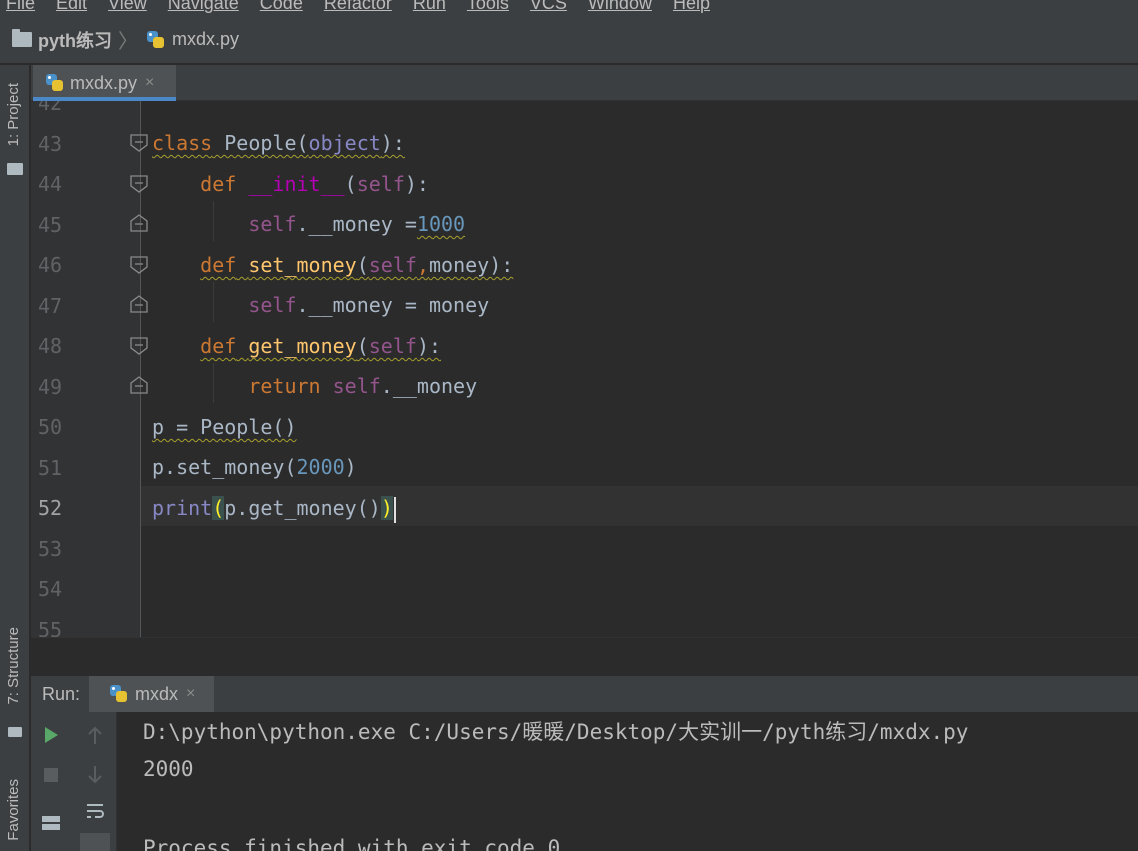  What do you see at coordinates (50, 108) in the screenshot?
I see `line-number: 42` at bounding box center [50, 108].